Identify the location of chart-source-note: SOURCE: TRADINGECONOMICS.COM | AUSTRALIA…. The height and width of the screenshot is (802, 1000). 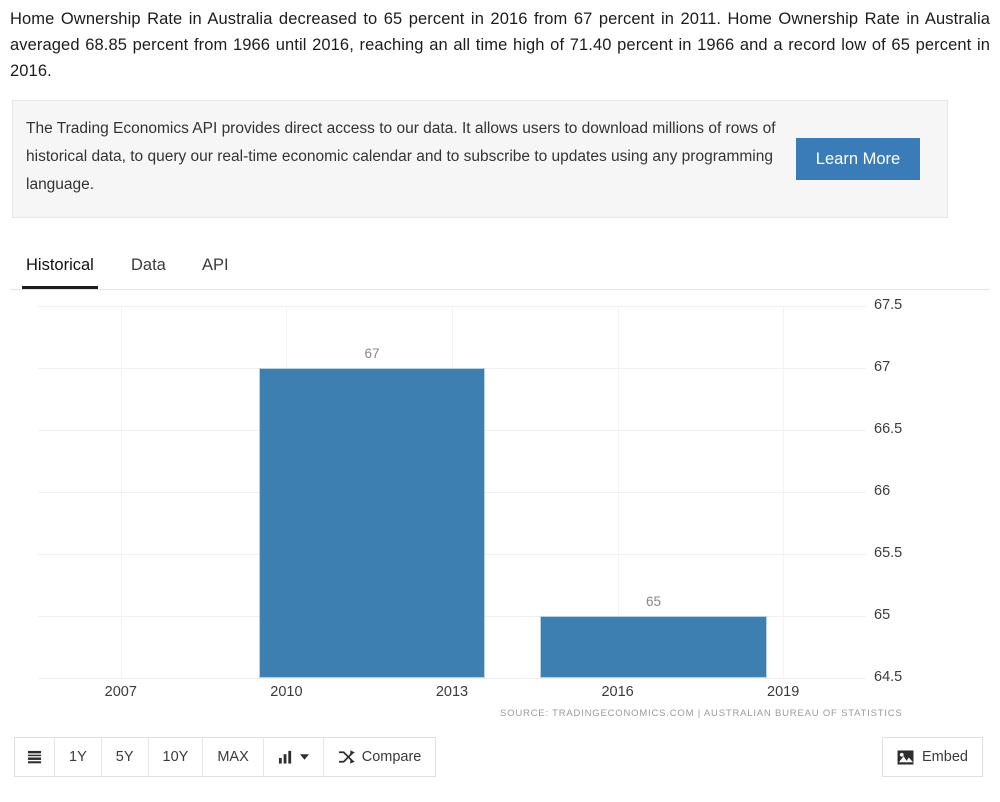
(701, 713).